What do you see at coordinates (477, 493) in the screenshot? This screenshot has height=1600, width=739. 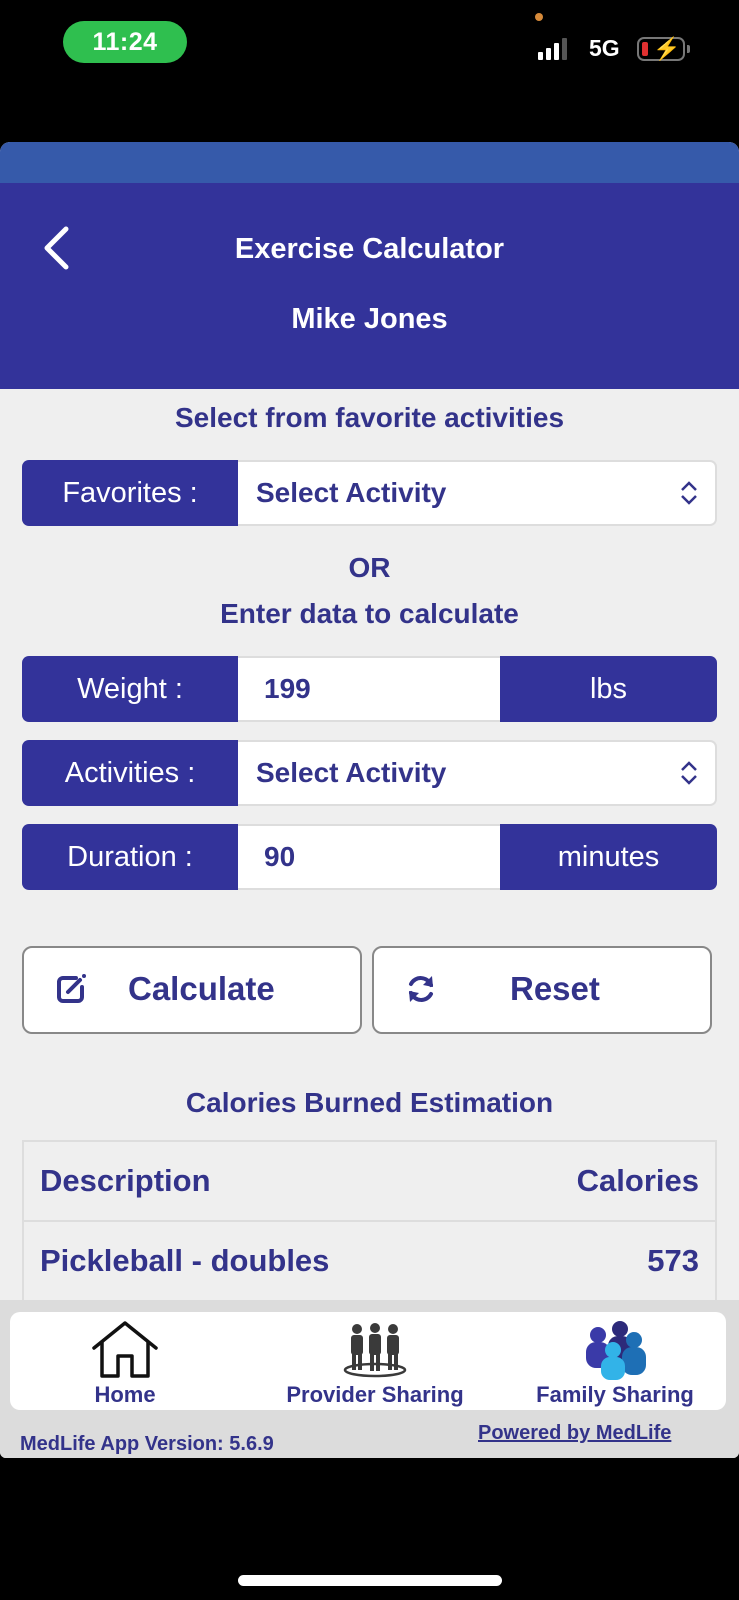 I see `favorites-select: Select Activity` at bounding box center [477, 493].